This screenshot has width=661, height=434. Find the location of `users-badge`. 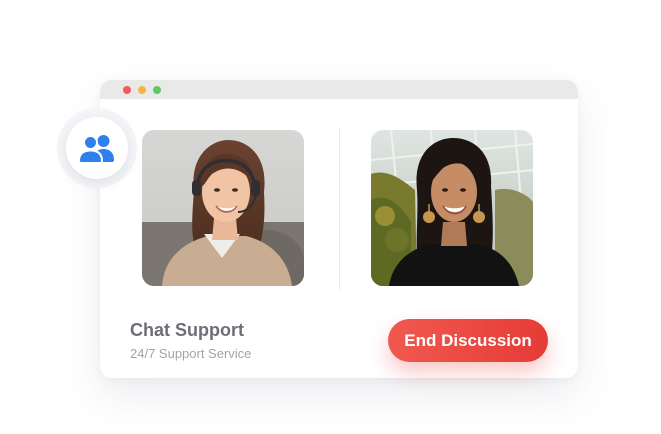

users-badge is located at coordinates (97, 148).